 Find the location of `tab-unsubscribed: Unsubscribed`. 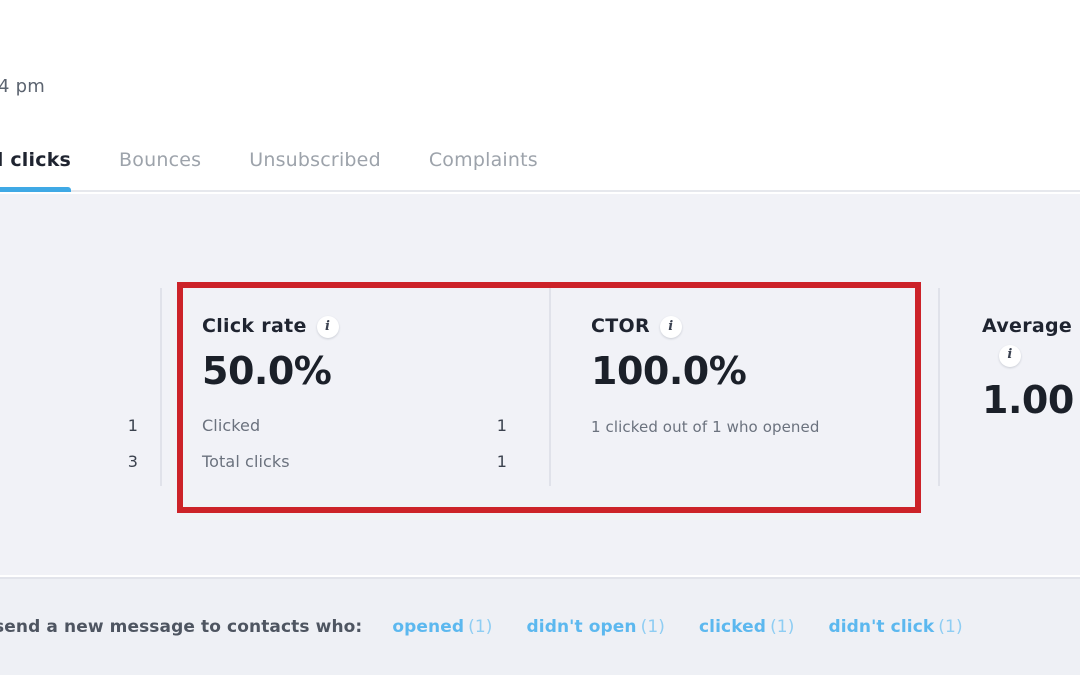

tab-unsubscribed: Unsubscribed is located at coordinates (315, 160).